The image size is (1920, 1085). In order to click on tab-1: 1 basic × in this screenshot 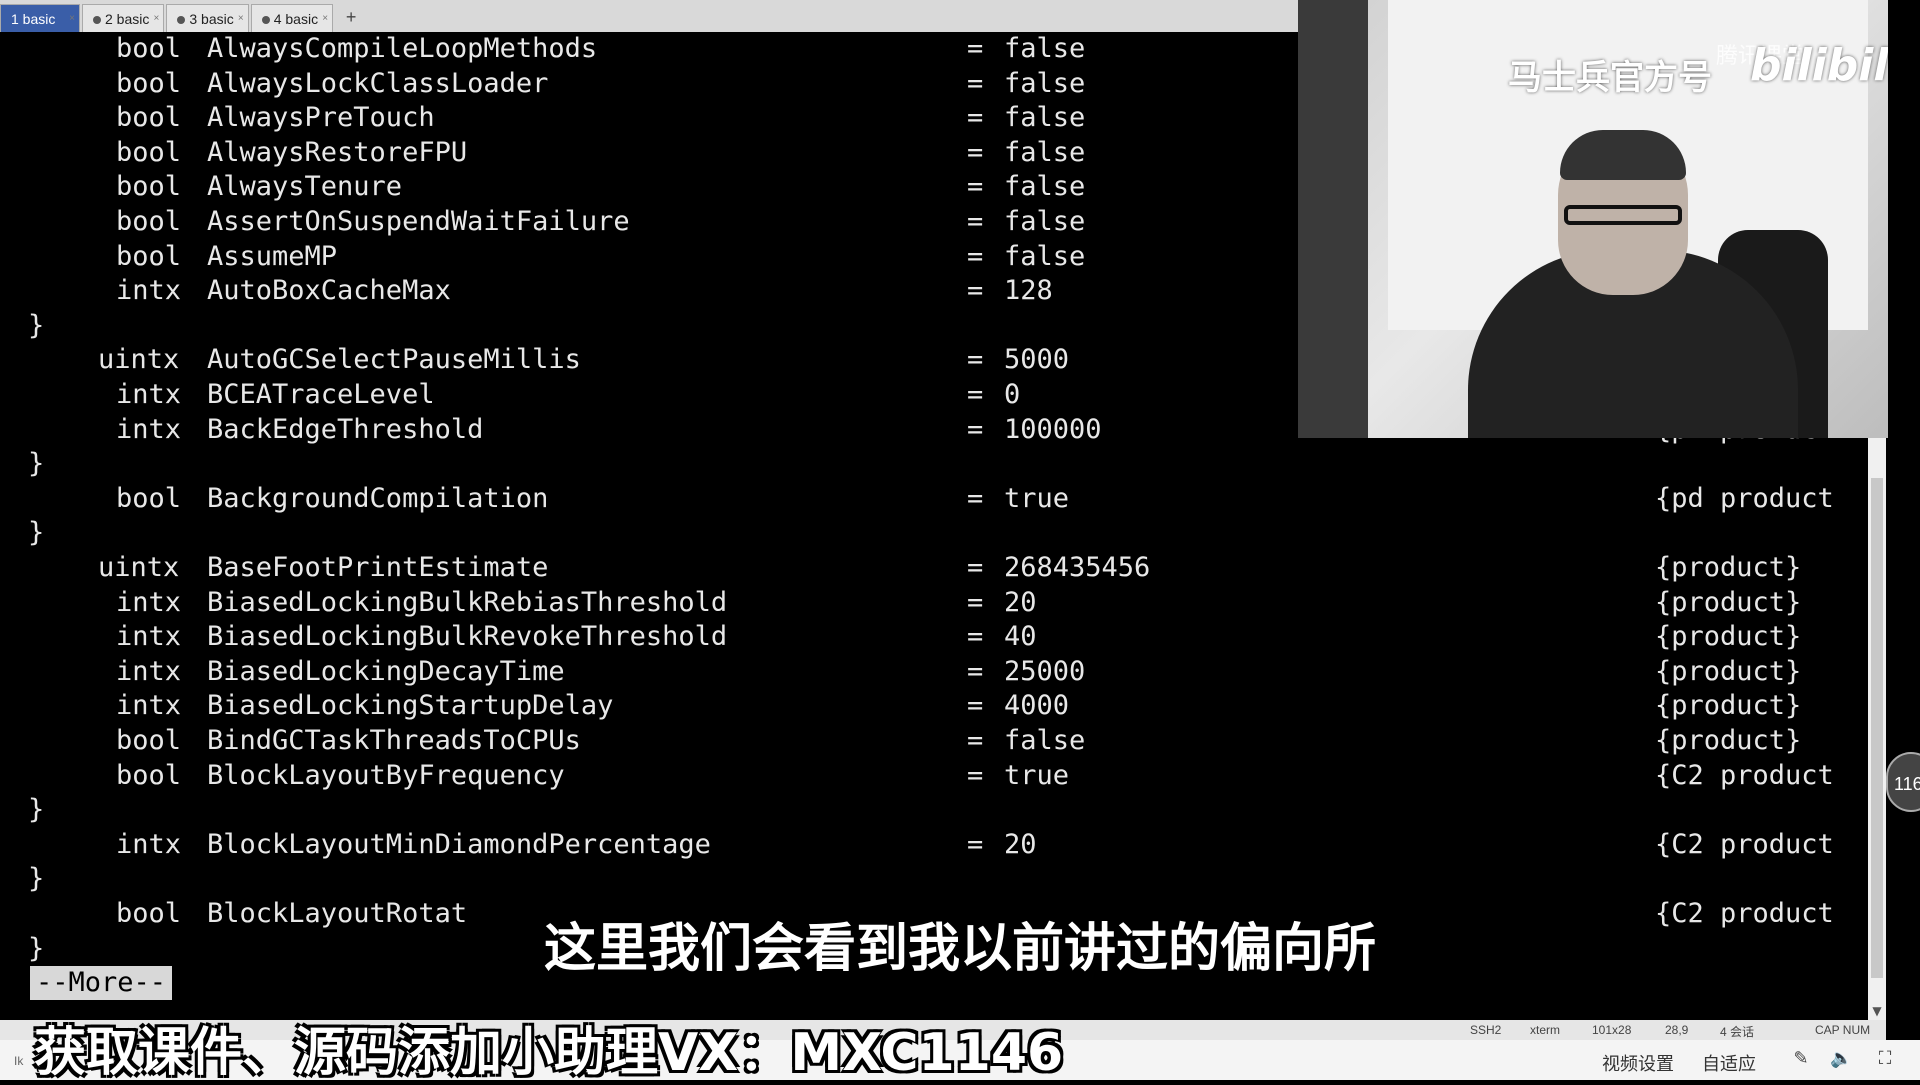, I will do `click(40, 18)`.